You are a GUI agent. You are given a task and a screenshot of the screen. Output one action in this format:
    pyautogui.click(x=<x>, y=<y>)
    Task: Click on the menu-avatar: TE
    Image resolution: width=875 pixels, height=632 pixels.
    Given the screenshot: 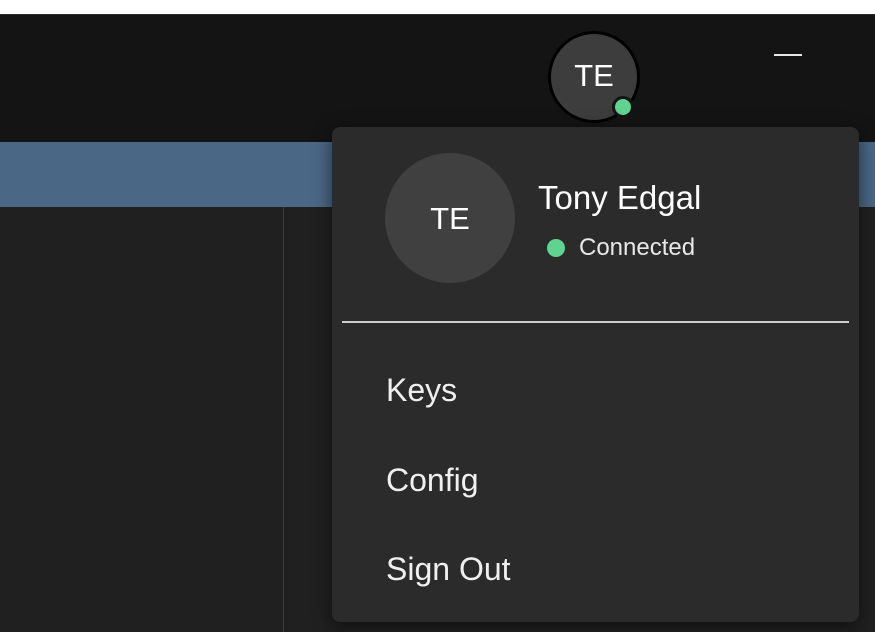 What is the action you would take?
    pyautogui.click(x=450, y=218)
    